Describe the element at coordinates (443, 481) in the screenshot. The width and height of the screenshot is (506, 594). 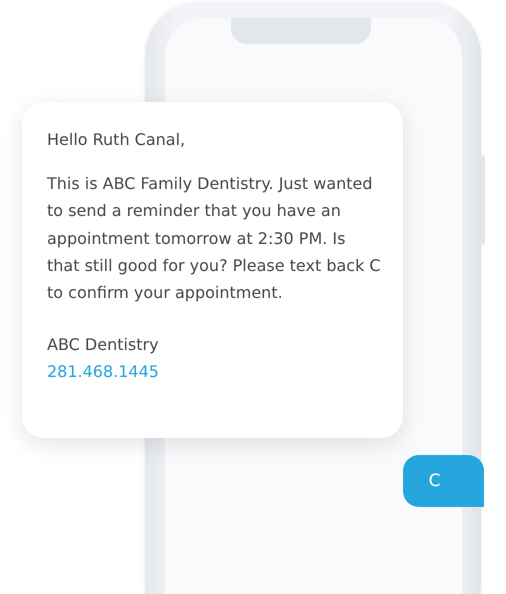
I see `reply-bubble: C` at that location.